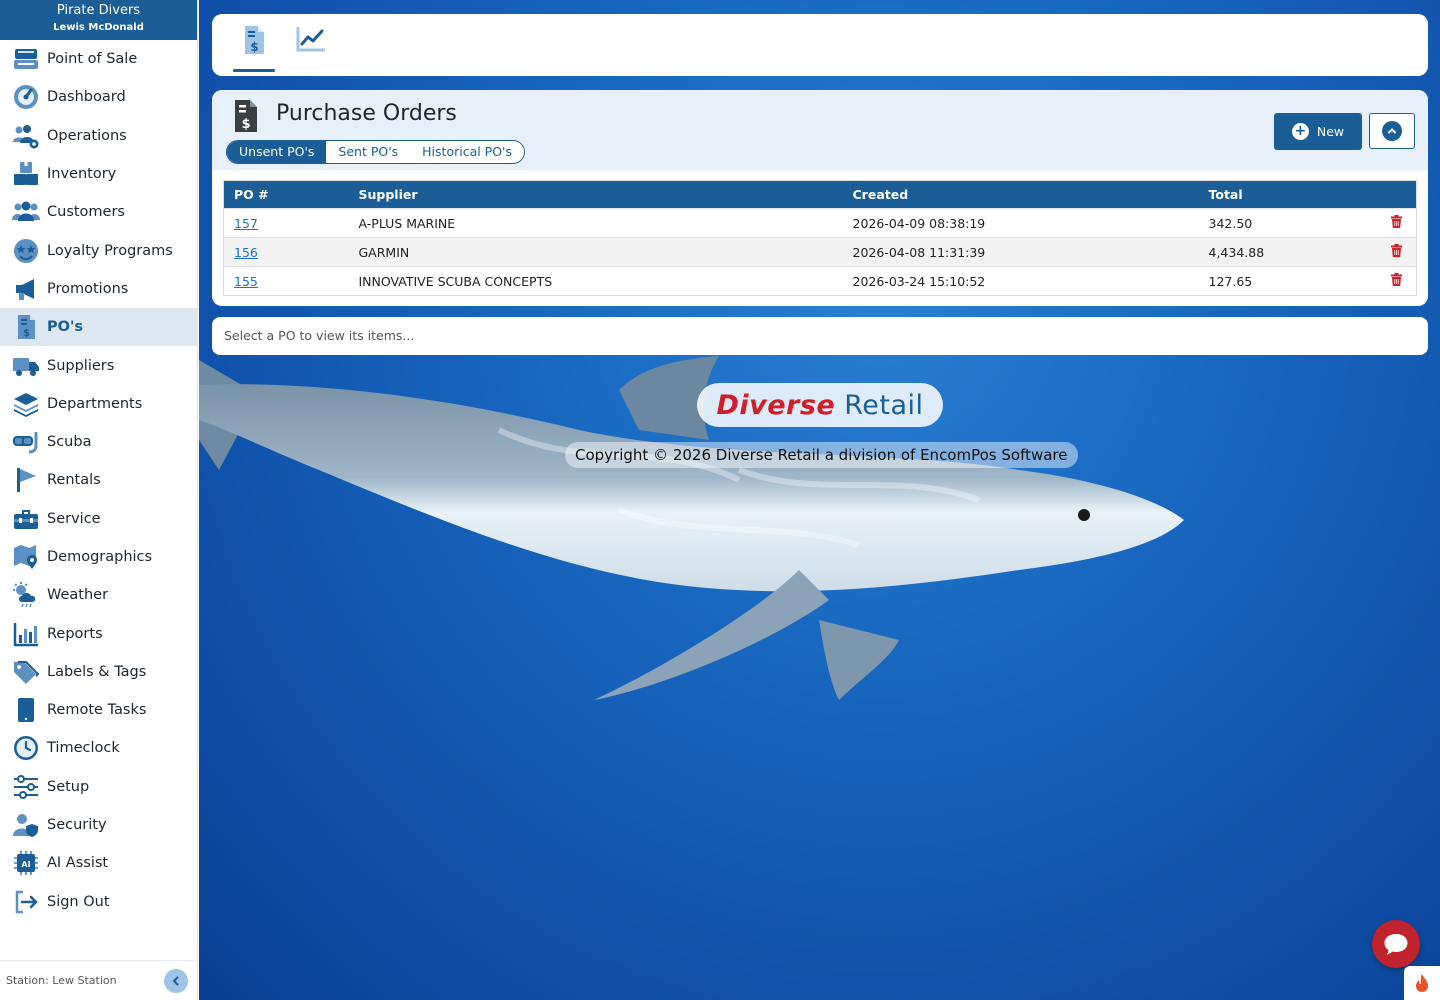 This screenshot has width=1440, height=1000. I want to click on sidebar-item-labels-tags: Labels & Tags, so click(98, 672).